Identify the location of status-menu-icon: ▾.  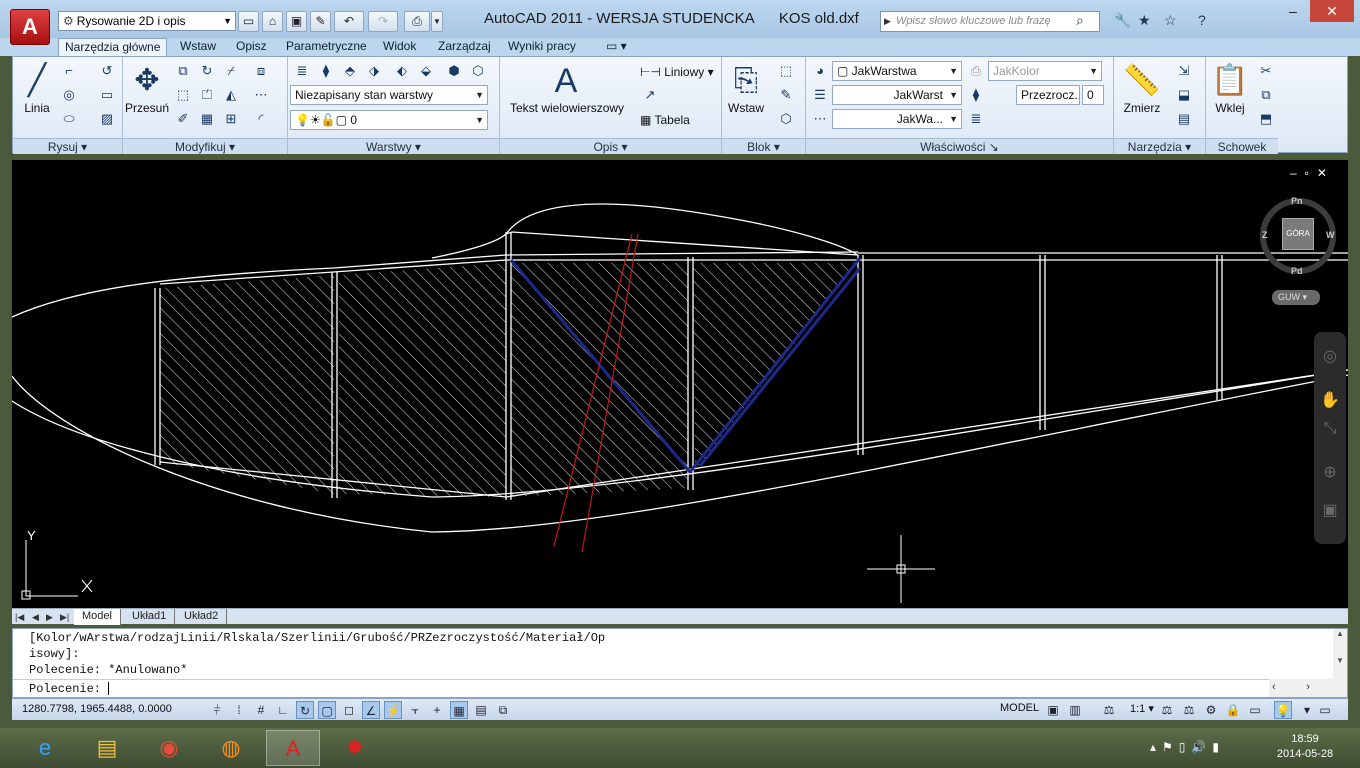
(1307, 710).